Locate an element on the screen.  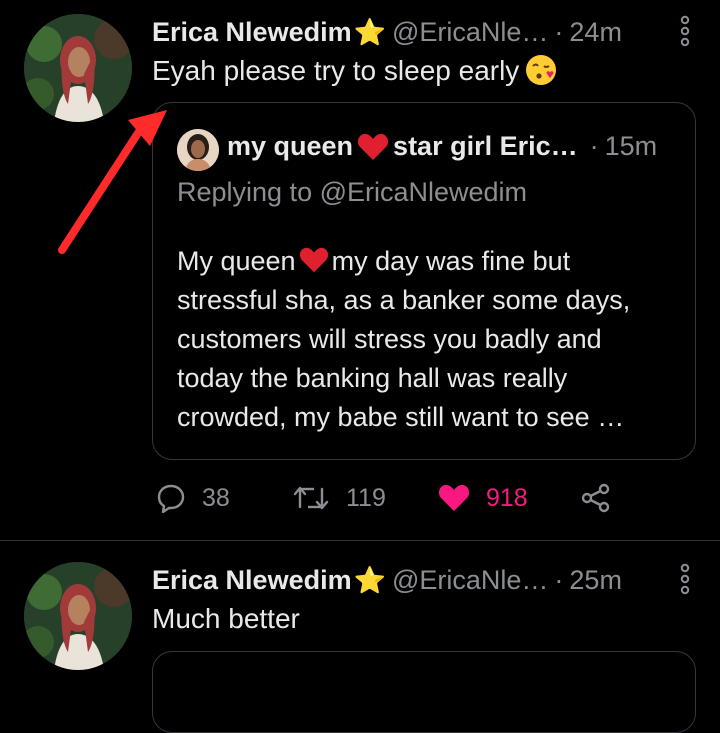
timestamp: 24m is located at coordinates (595, 32).